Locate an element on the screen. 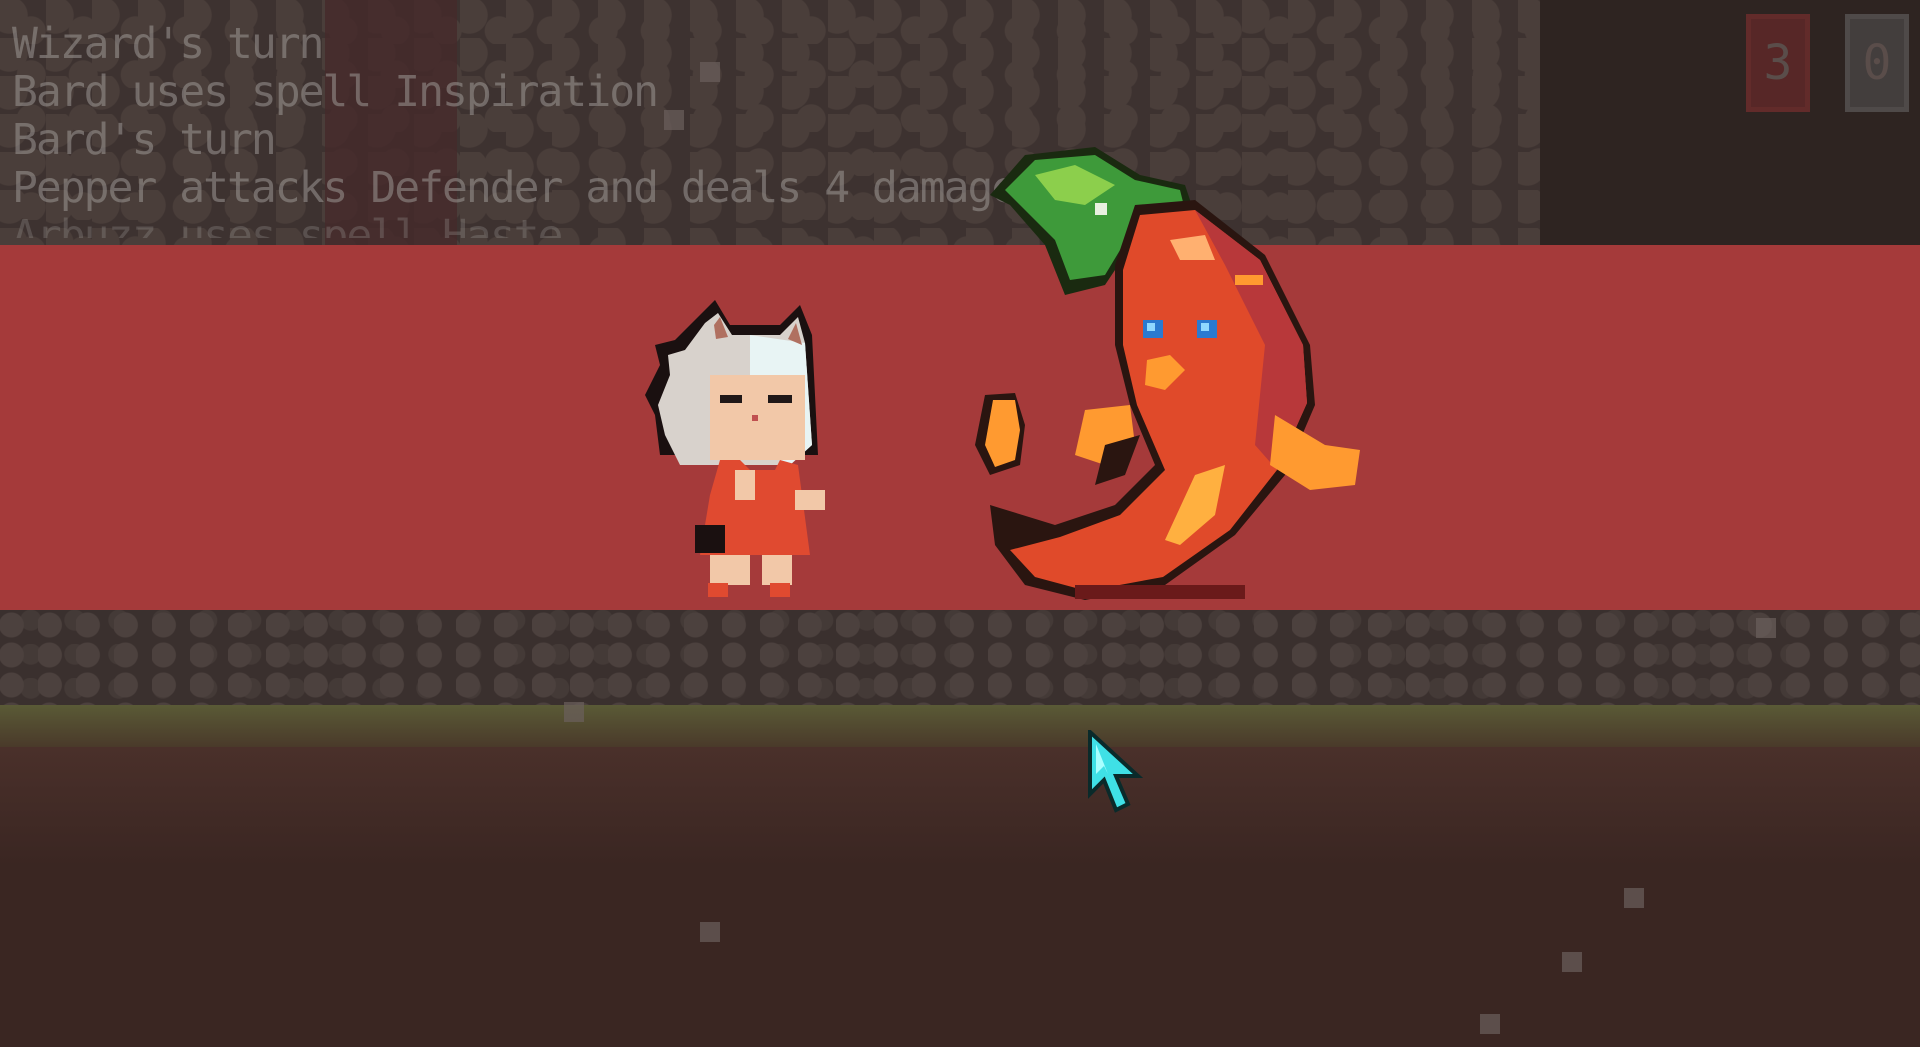 The image size is (1920, 1047). arrow-cursor-icon is located at coordinates (1116, 771).